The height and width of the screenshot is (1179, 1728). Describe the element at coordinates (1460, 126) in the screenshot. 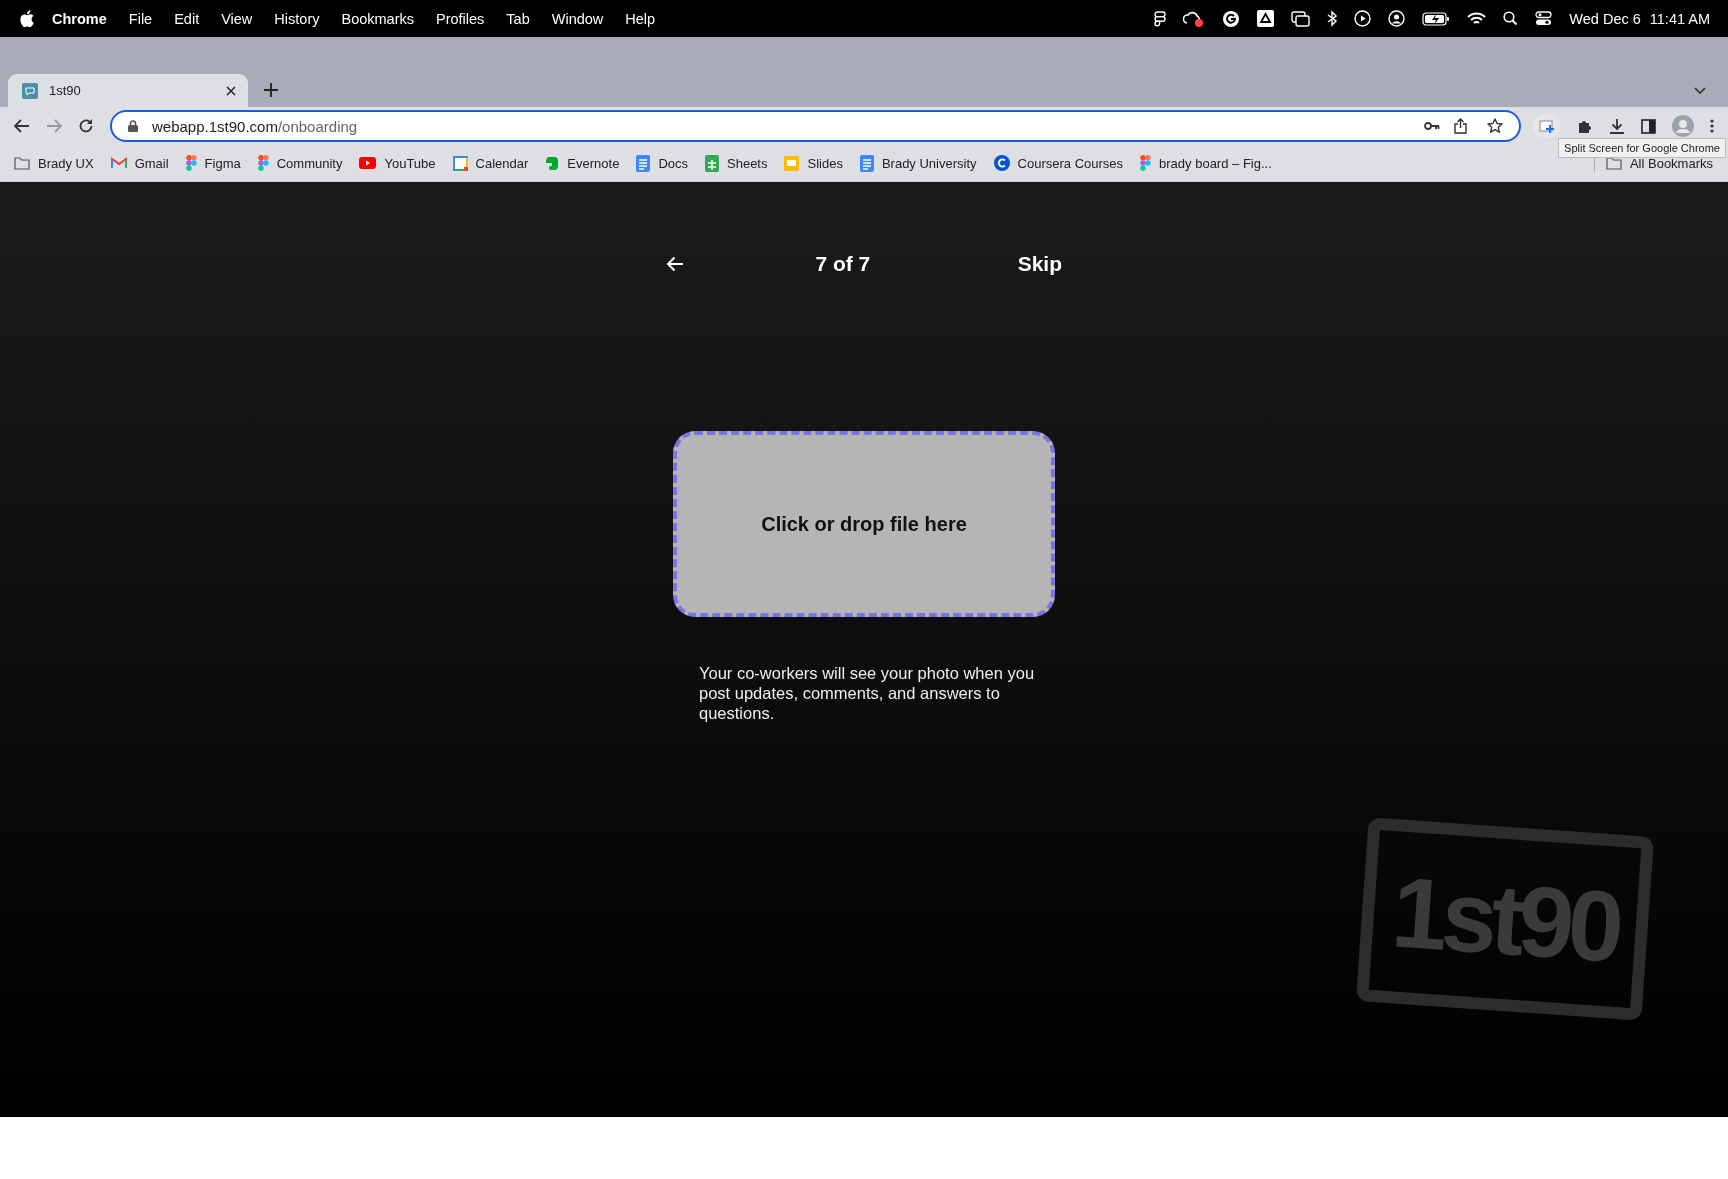

I see `share-icon` at that location.